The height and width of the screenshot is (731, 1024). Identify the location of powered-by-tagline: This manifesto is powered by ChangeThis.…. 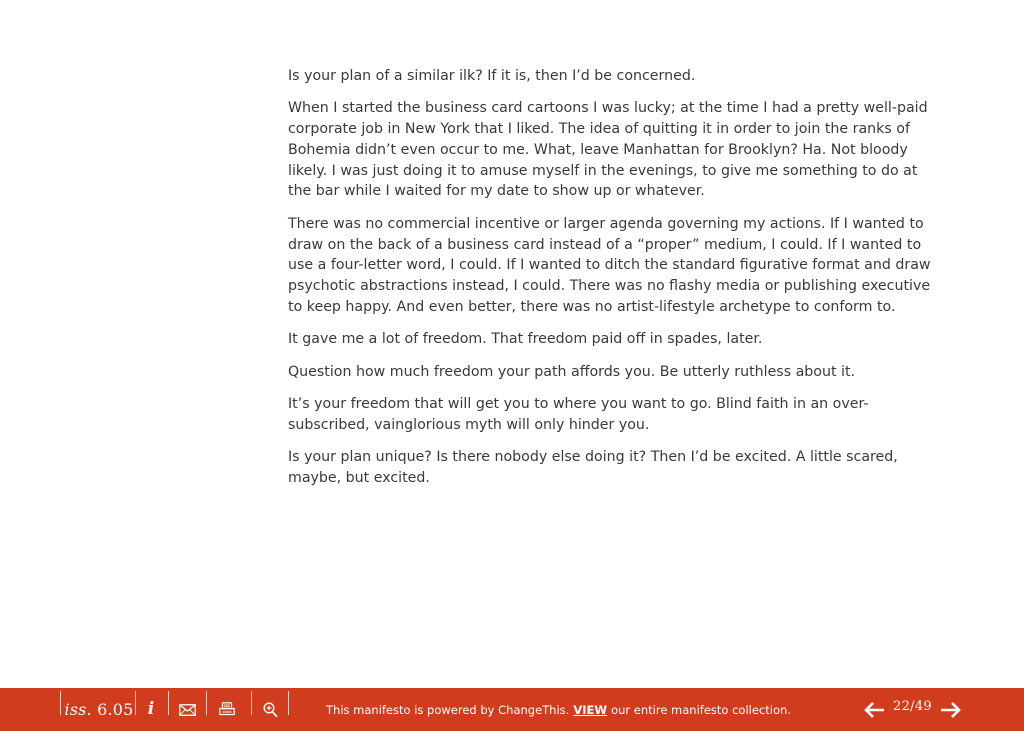
(558, 709).